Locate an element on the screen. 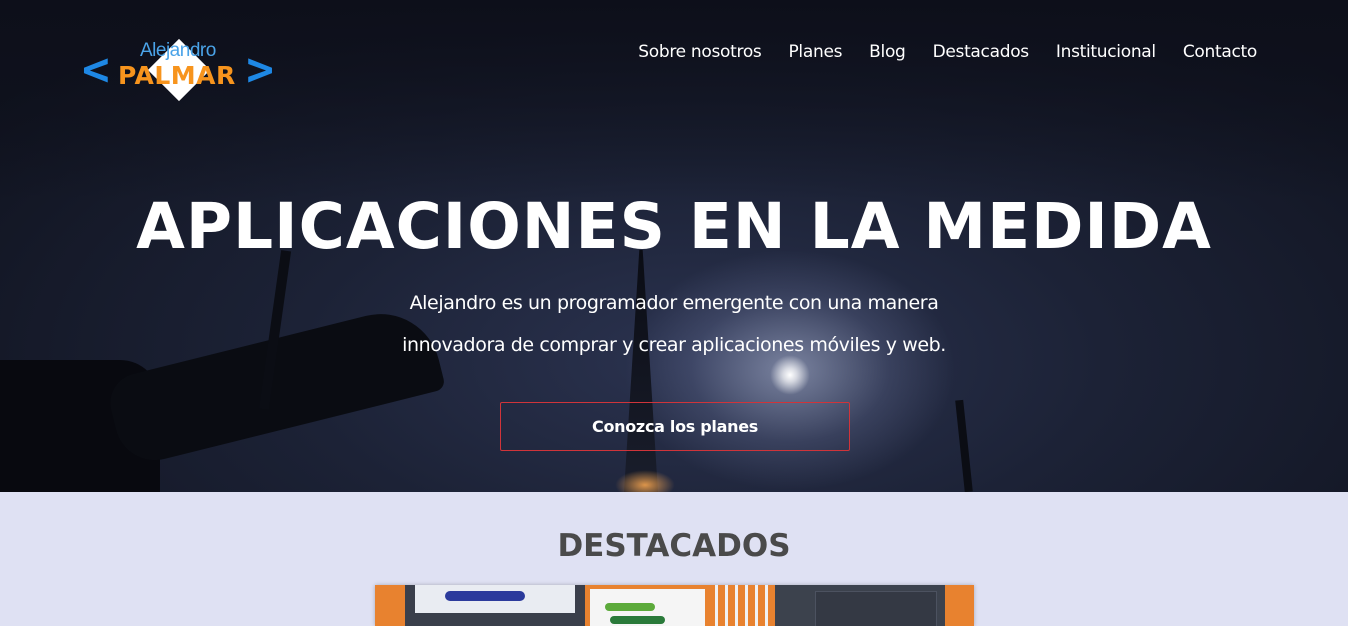 This screenshot has height=626, width=1348. nav-item-contacto: Contacto is located at coordinates (1220, 52).